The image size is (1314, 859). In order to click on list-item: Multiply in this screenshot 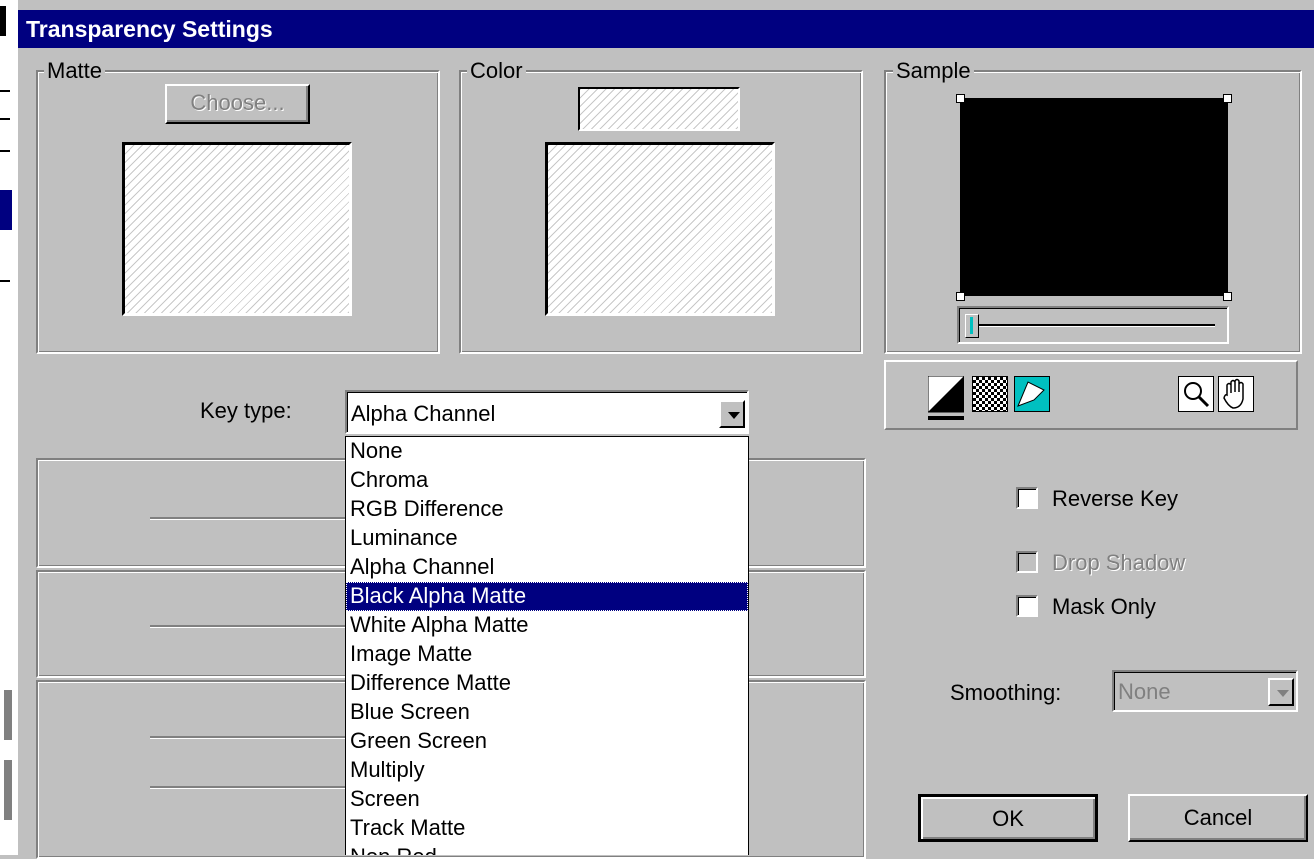, I will do `click(547, 770)`.